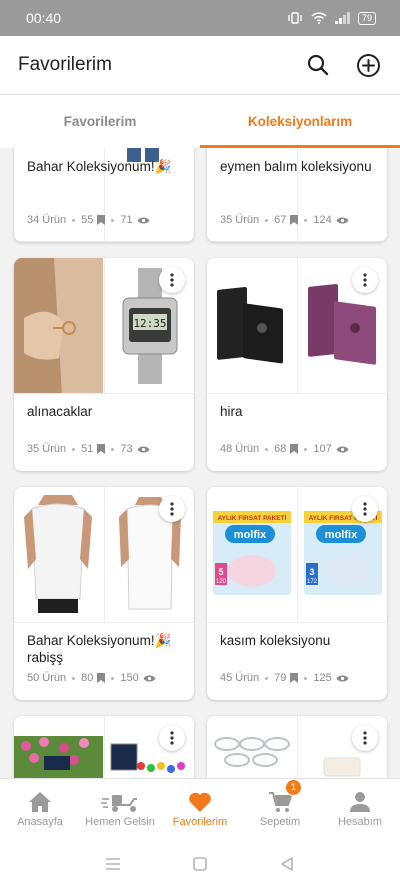 The image size is (400, 888). I want to click on product-image: 12:35, so click(148, 325).